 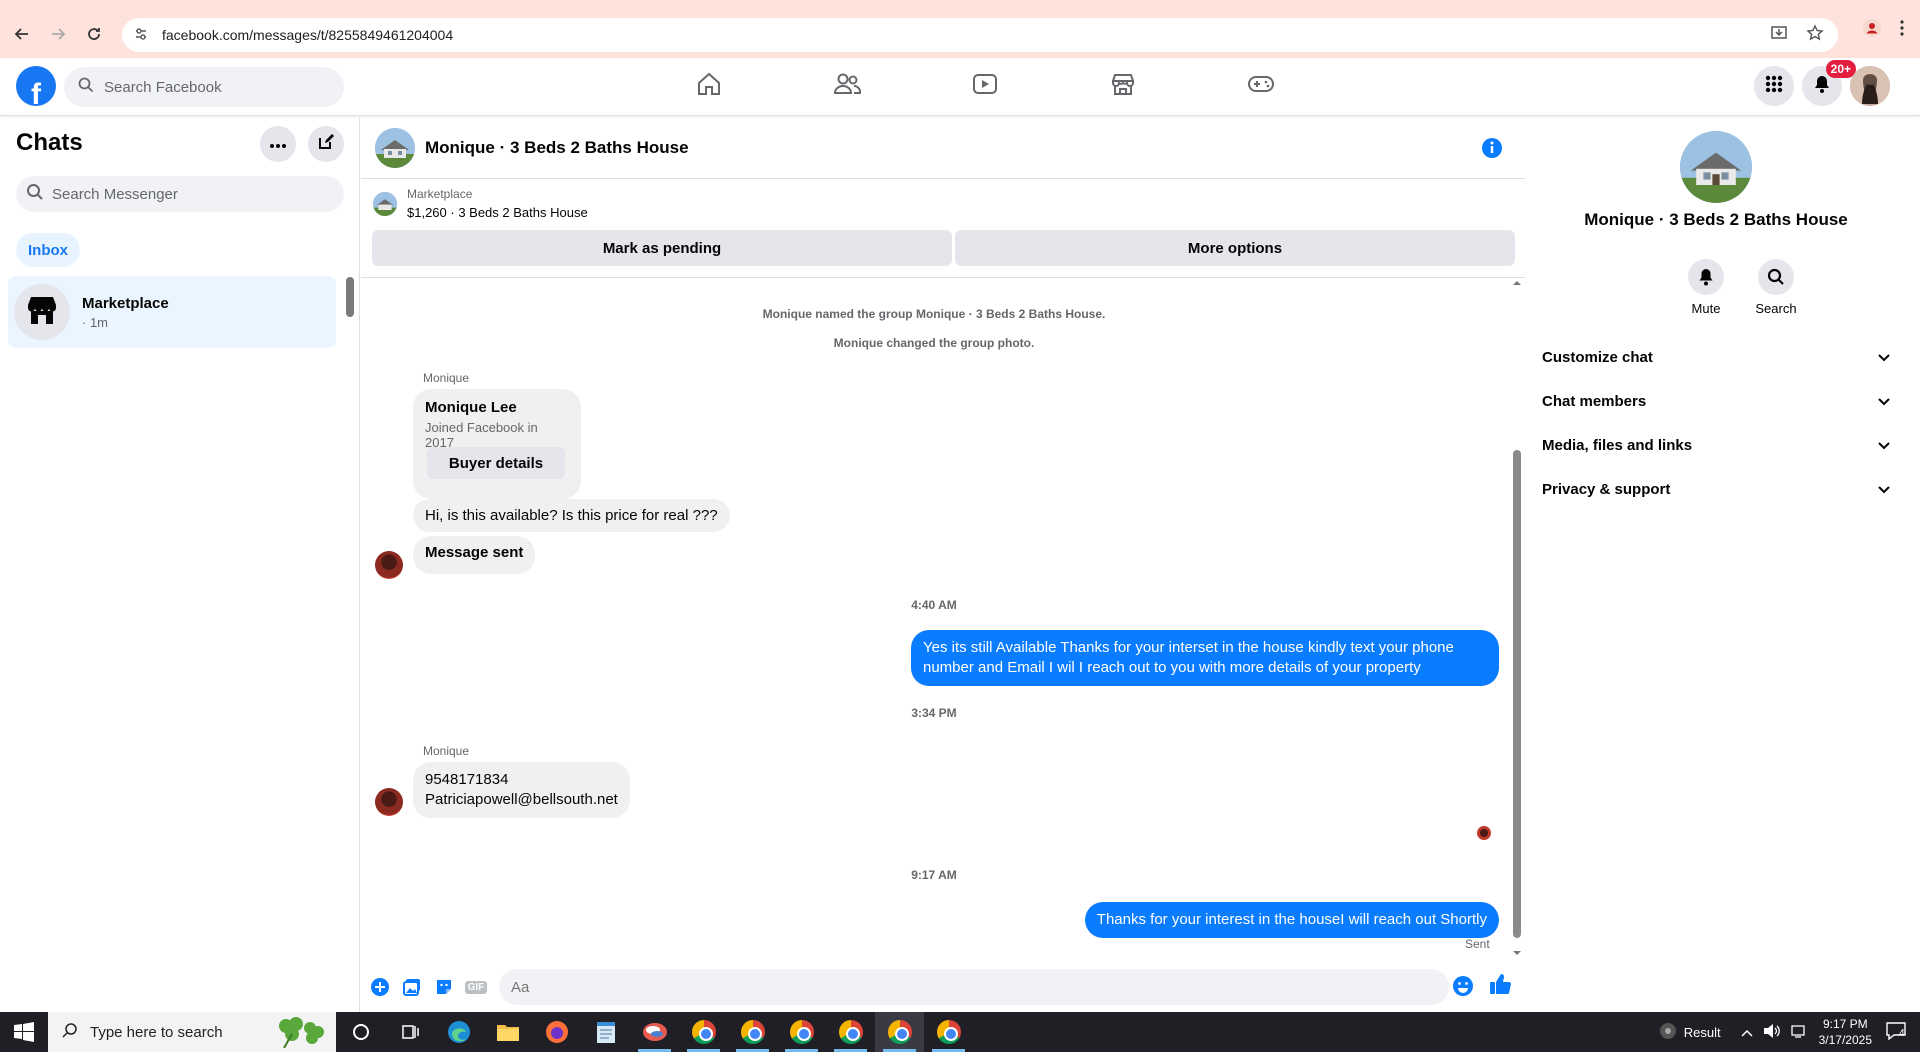 What do you see at coordinates (496, 463) in the screenshot?
I see `buyer-details-button: Buyer details` at bounding box center [496, 463].